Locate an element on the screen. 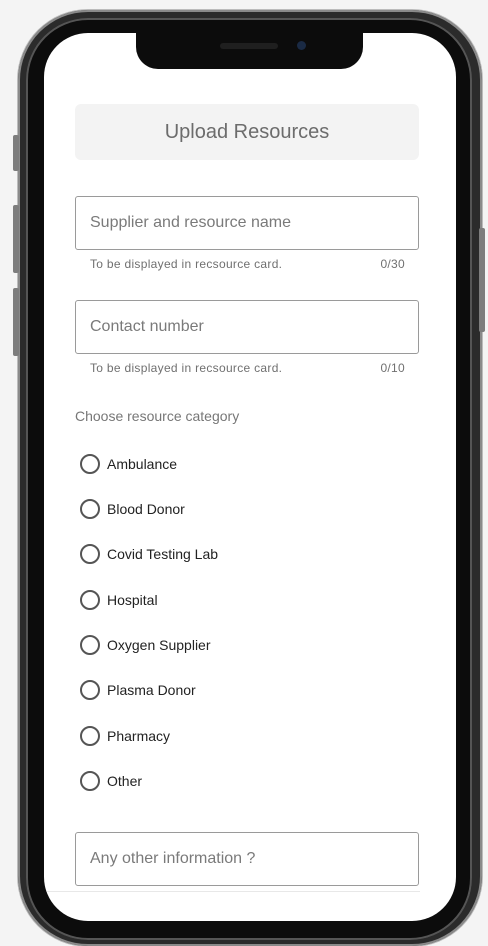  mute-switch is located at coordinates (16, 153).